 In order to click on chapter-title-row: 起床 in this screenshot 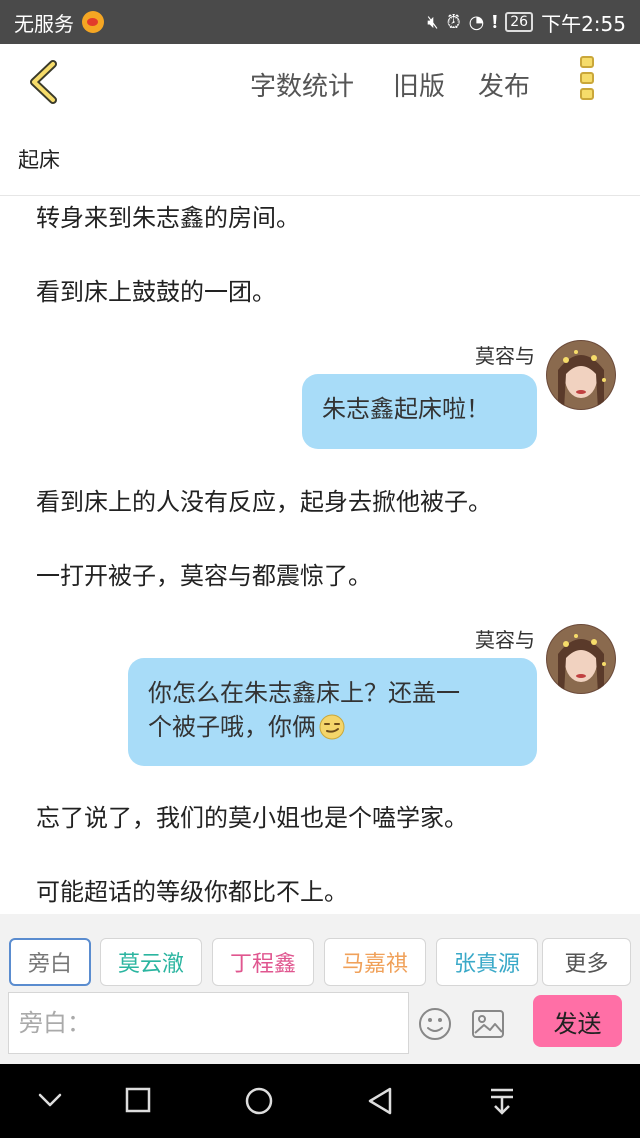, I will do `click(320, 159)`.